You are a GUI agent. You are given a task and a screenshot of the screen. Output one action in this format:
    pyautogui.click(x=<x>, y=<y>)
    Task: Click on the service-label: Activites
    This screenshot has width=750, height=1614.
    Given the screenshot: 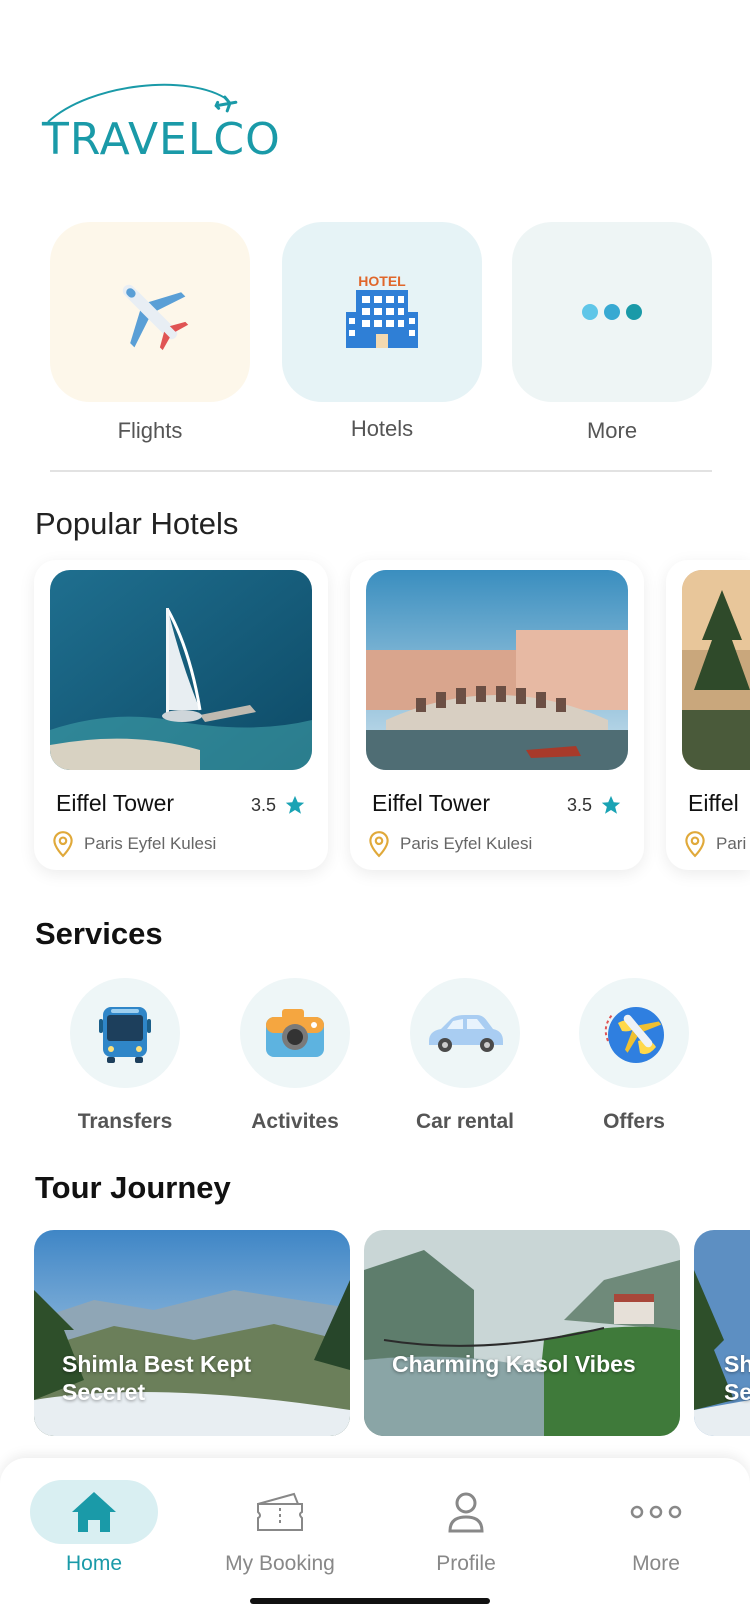 What is the action you would take?
    pyautogui.click(x=295, y=1121)
    